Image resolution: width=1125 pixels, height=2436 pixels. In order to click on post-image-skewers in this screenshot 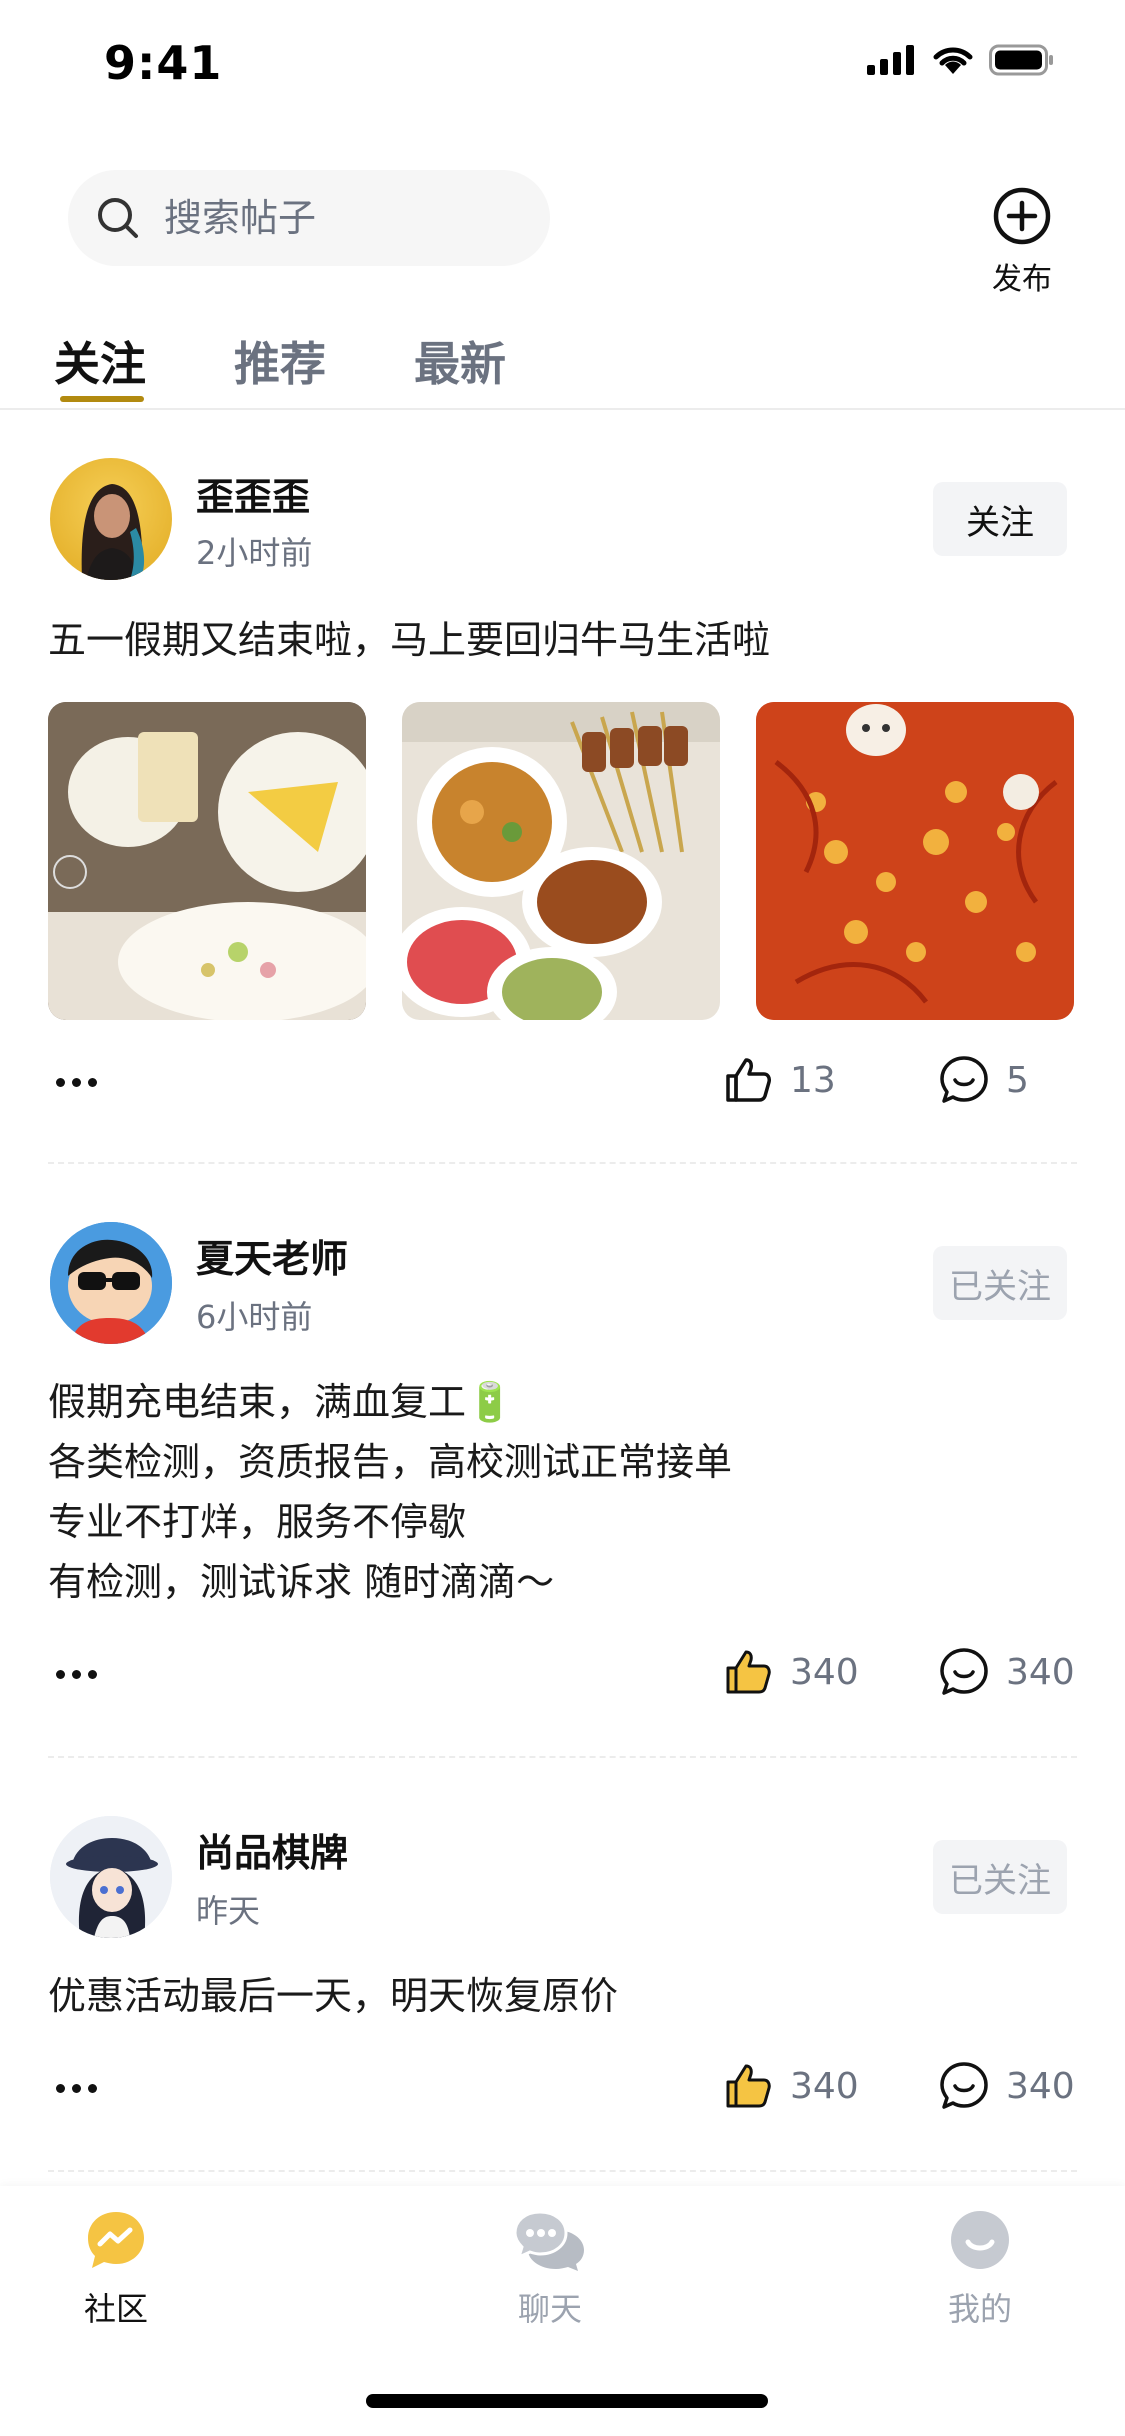, I will do `click(561, 861)`.